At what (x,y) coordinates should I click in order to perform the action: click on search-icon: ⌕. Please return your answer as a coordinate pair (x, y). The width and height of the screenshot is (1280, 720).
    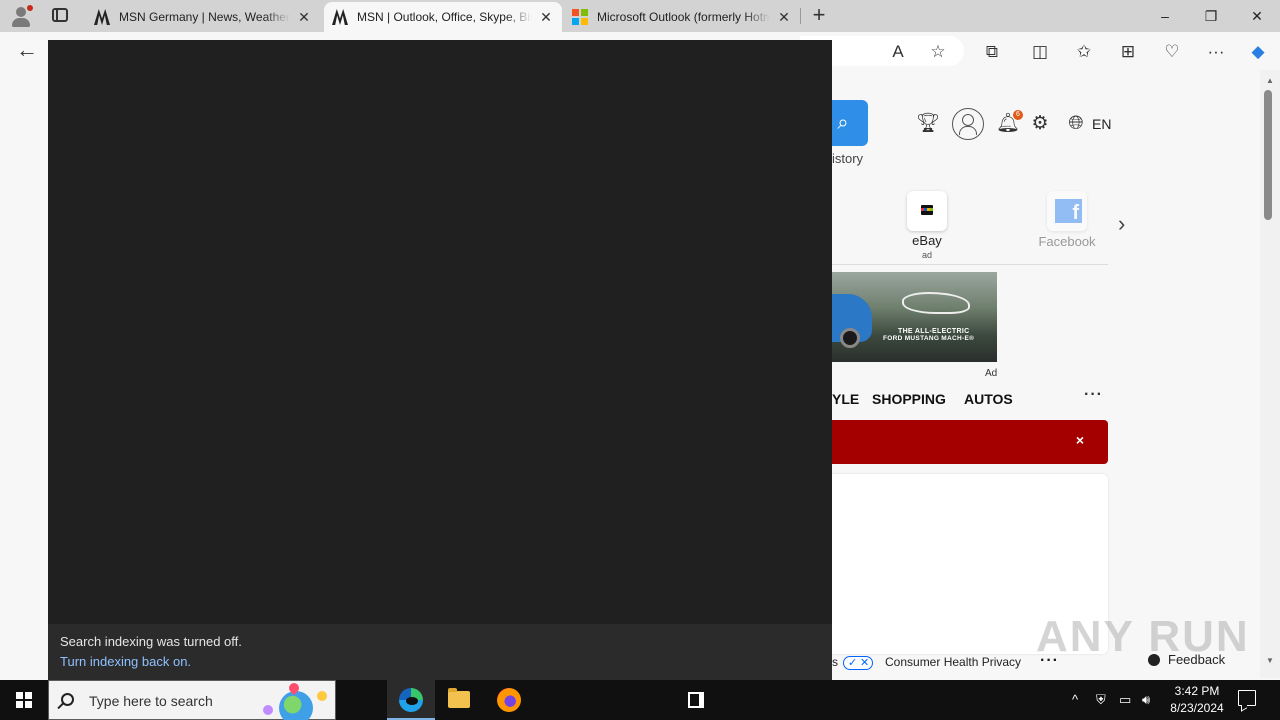
    Looking at the image, I should click on (843, 123).